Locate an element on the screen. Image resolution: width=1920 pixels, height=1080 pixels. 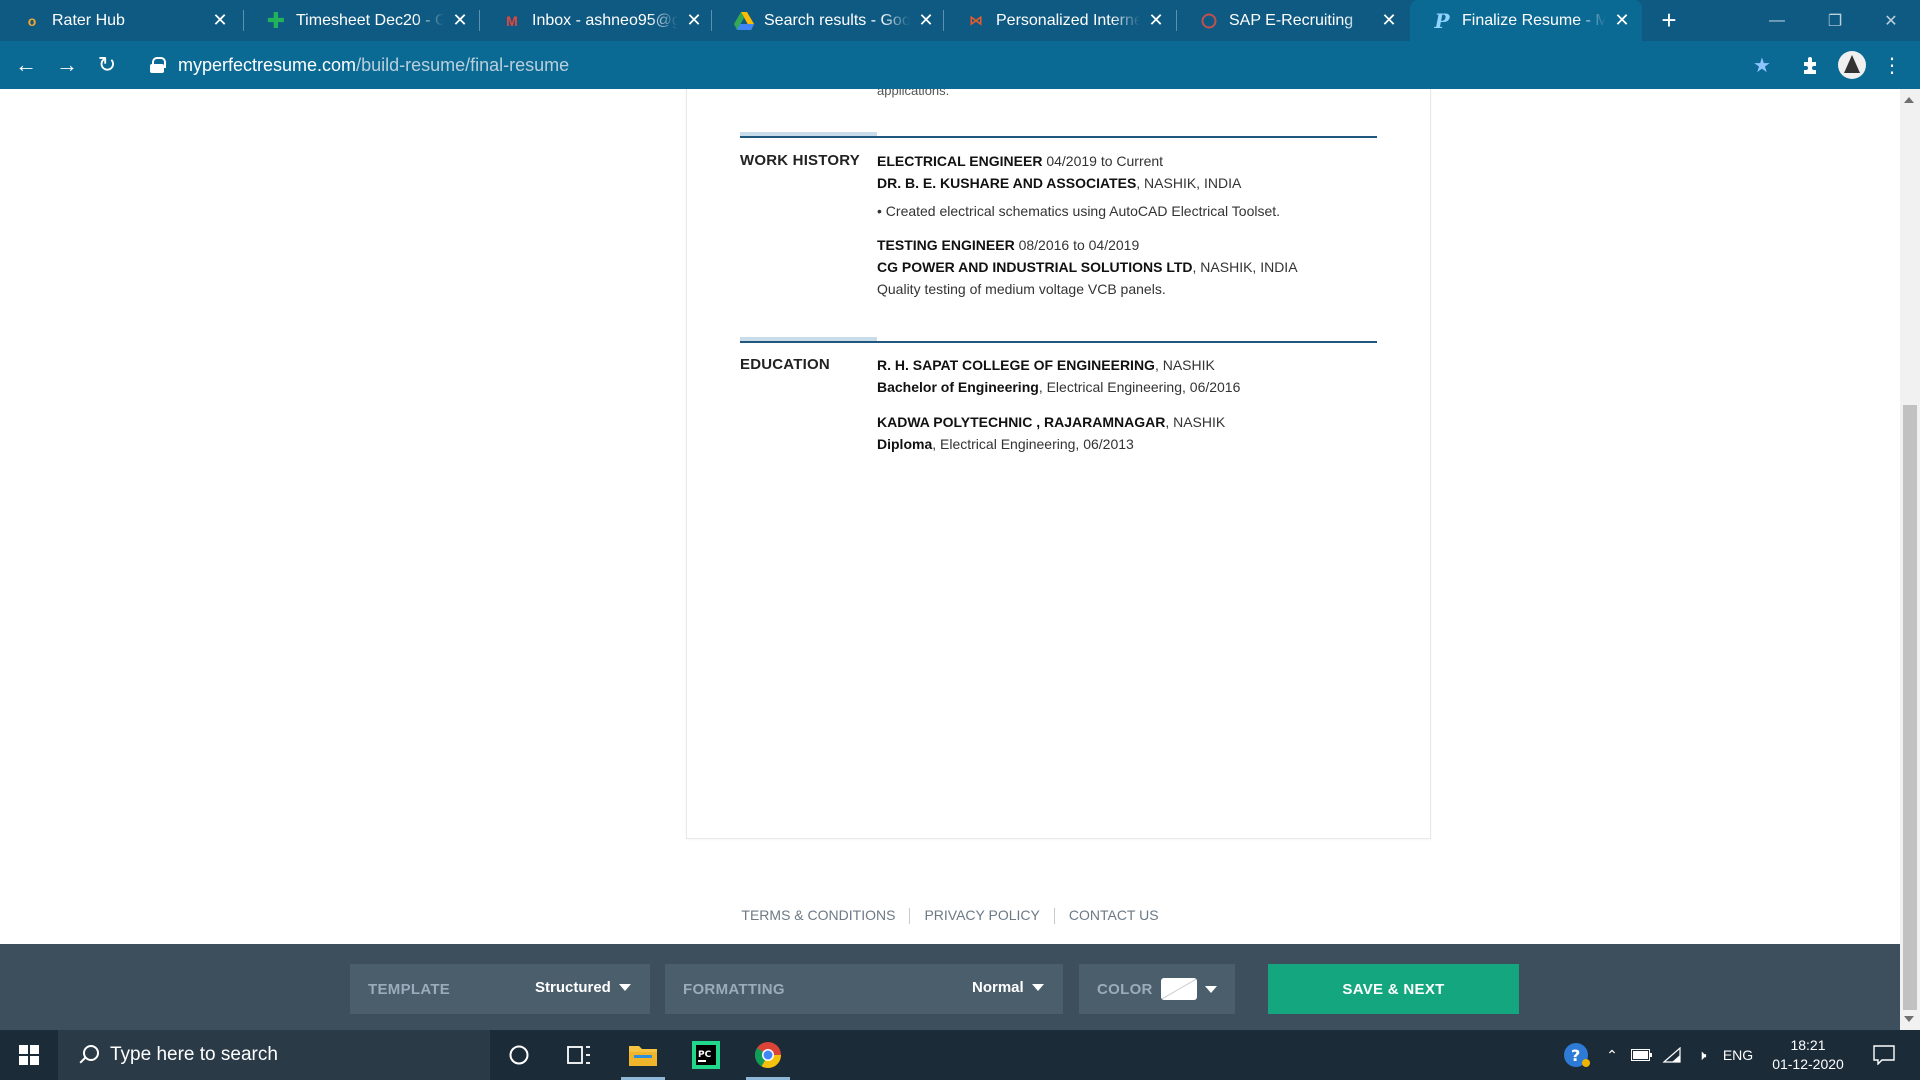
lock-icon is located at coordinates (158, 65).